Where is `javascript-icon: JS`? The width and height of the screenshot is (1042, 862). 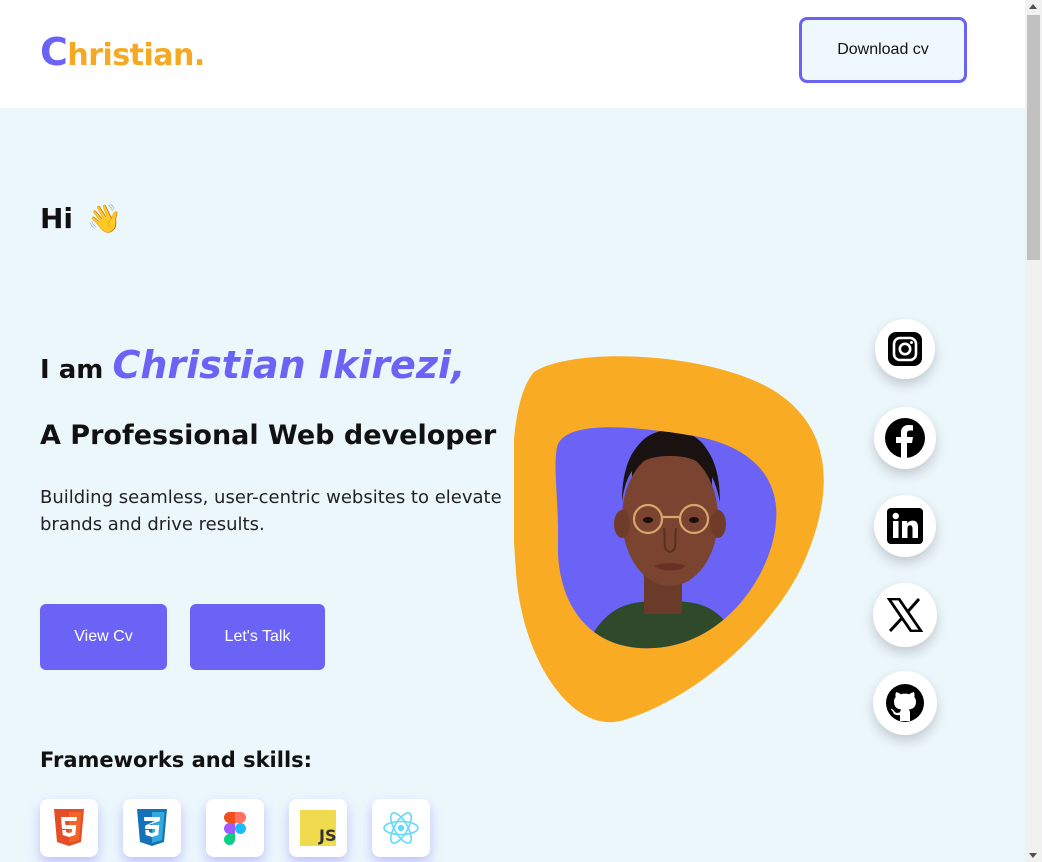 javascript-icon: JS is located at coordinates (318, 828).